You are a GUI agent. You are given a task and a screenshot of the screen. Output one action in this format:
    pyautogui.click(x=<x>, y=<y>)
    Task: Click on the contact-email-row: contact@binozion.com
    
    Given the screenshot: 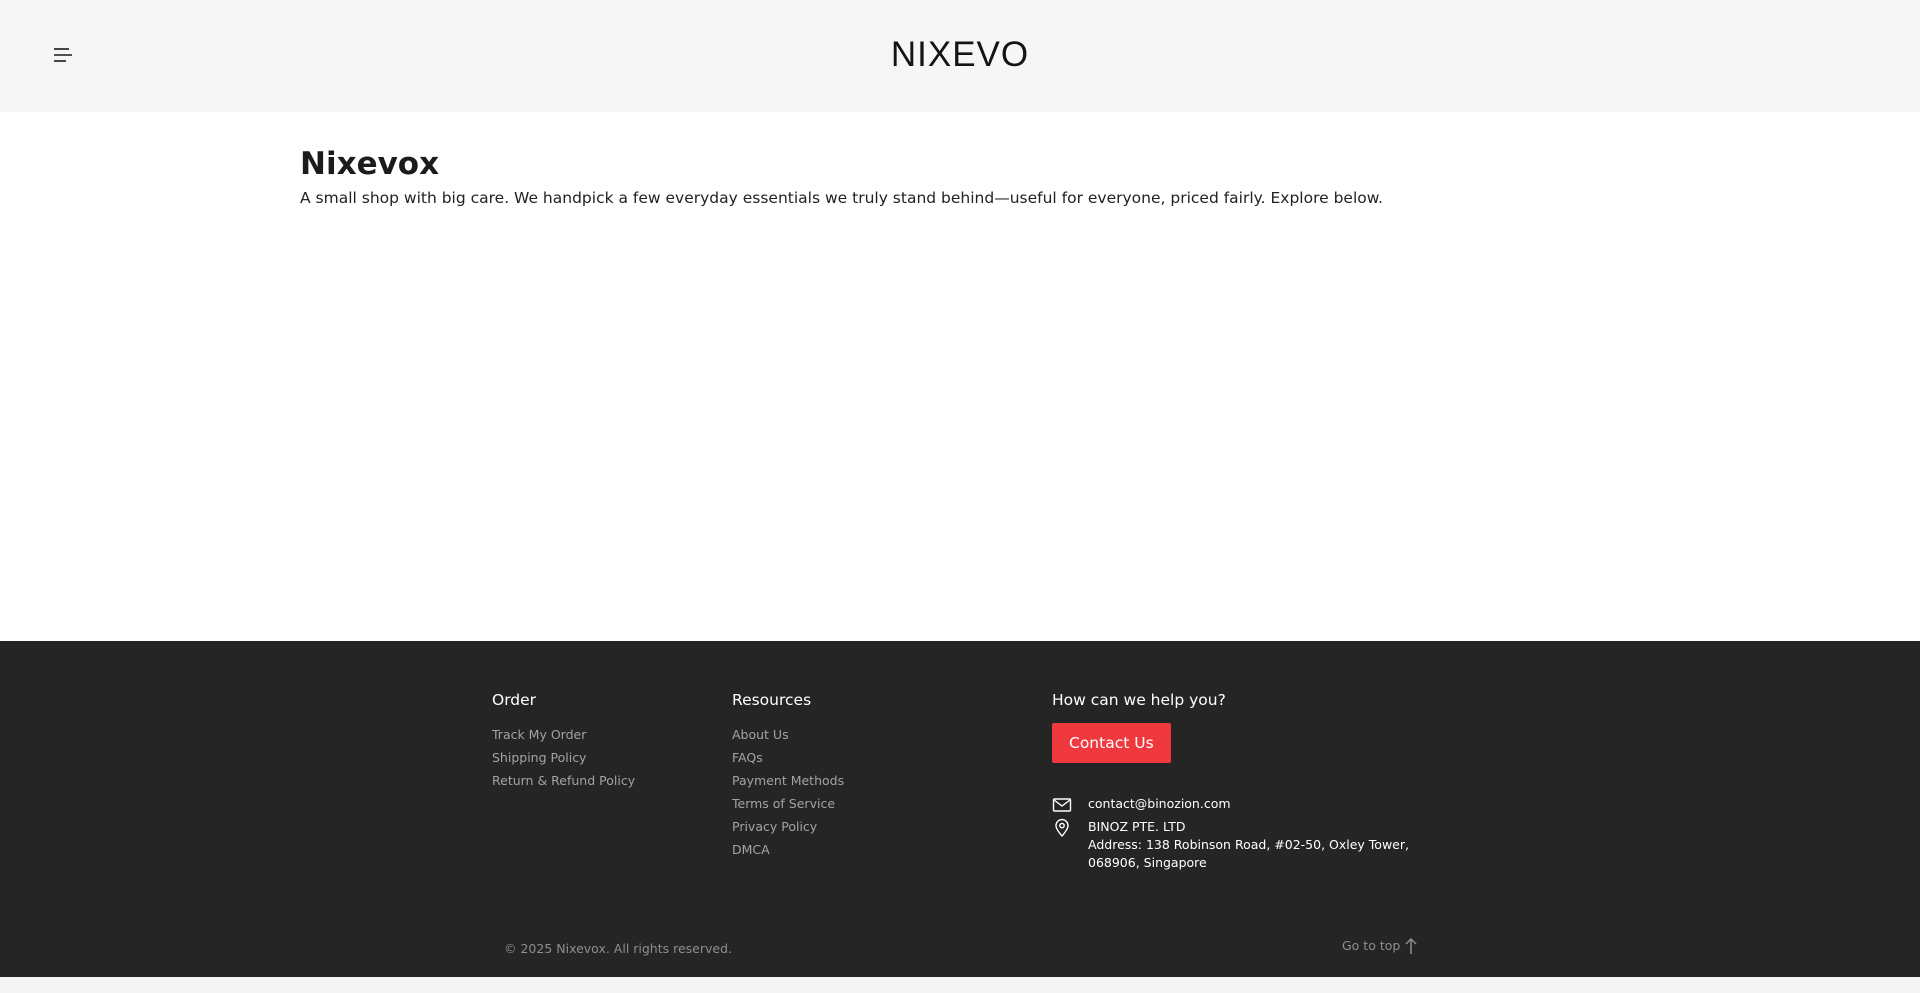 What is the action you would take?
    pyautogui.click(x=1141, y=805)
    